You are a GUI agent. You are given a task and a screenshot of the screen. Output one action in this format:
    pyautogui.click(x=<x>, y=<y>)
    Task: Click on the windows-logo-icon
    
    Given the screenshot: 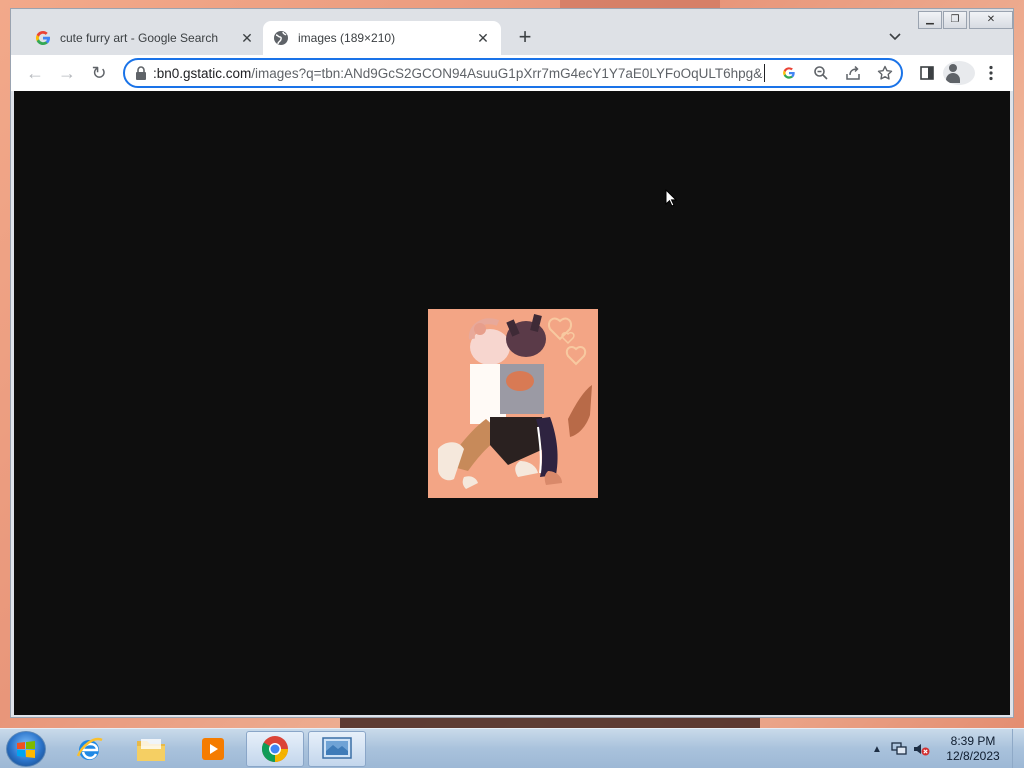 What is the action you would take?
    pyautogui.click(x=26, y=749)
    